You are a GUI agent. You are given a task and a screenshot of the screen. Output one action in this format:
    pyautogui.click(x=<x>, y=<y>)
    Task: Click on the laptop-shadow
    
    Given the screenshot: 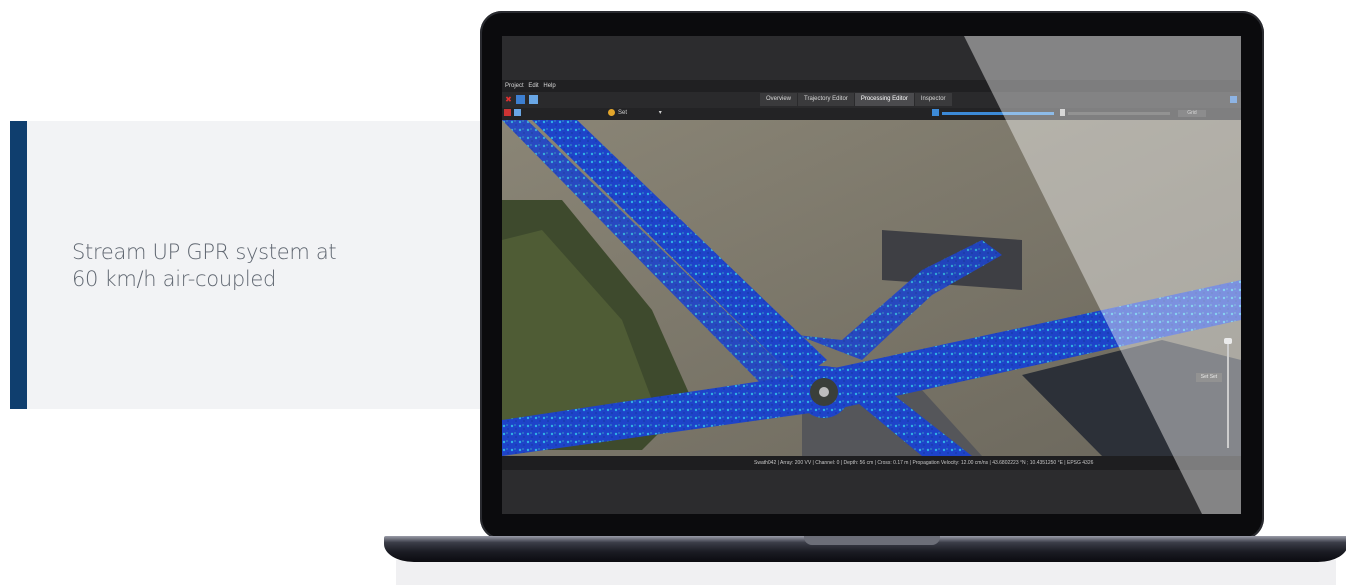 What is the action you would take?
    pyautogui.click(x=866, y=572)
    